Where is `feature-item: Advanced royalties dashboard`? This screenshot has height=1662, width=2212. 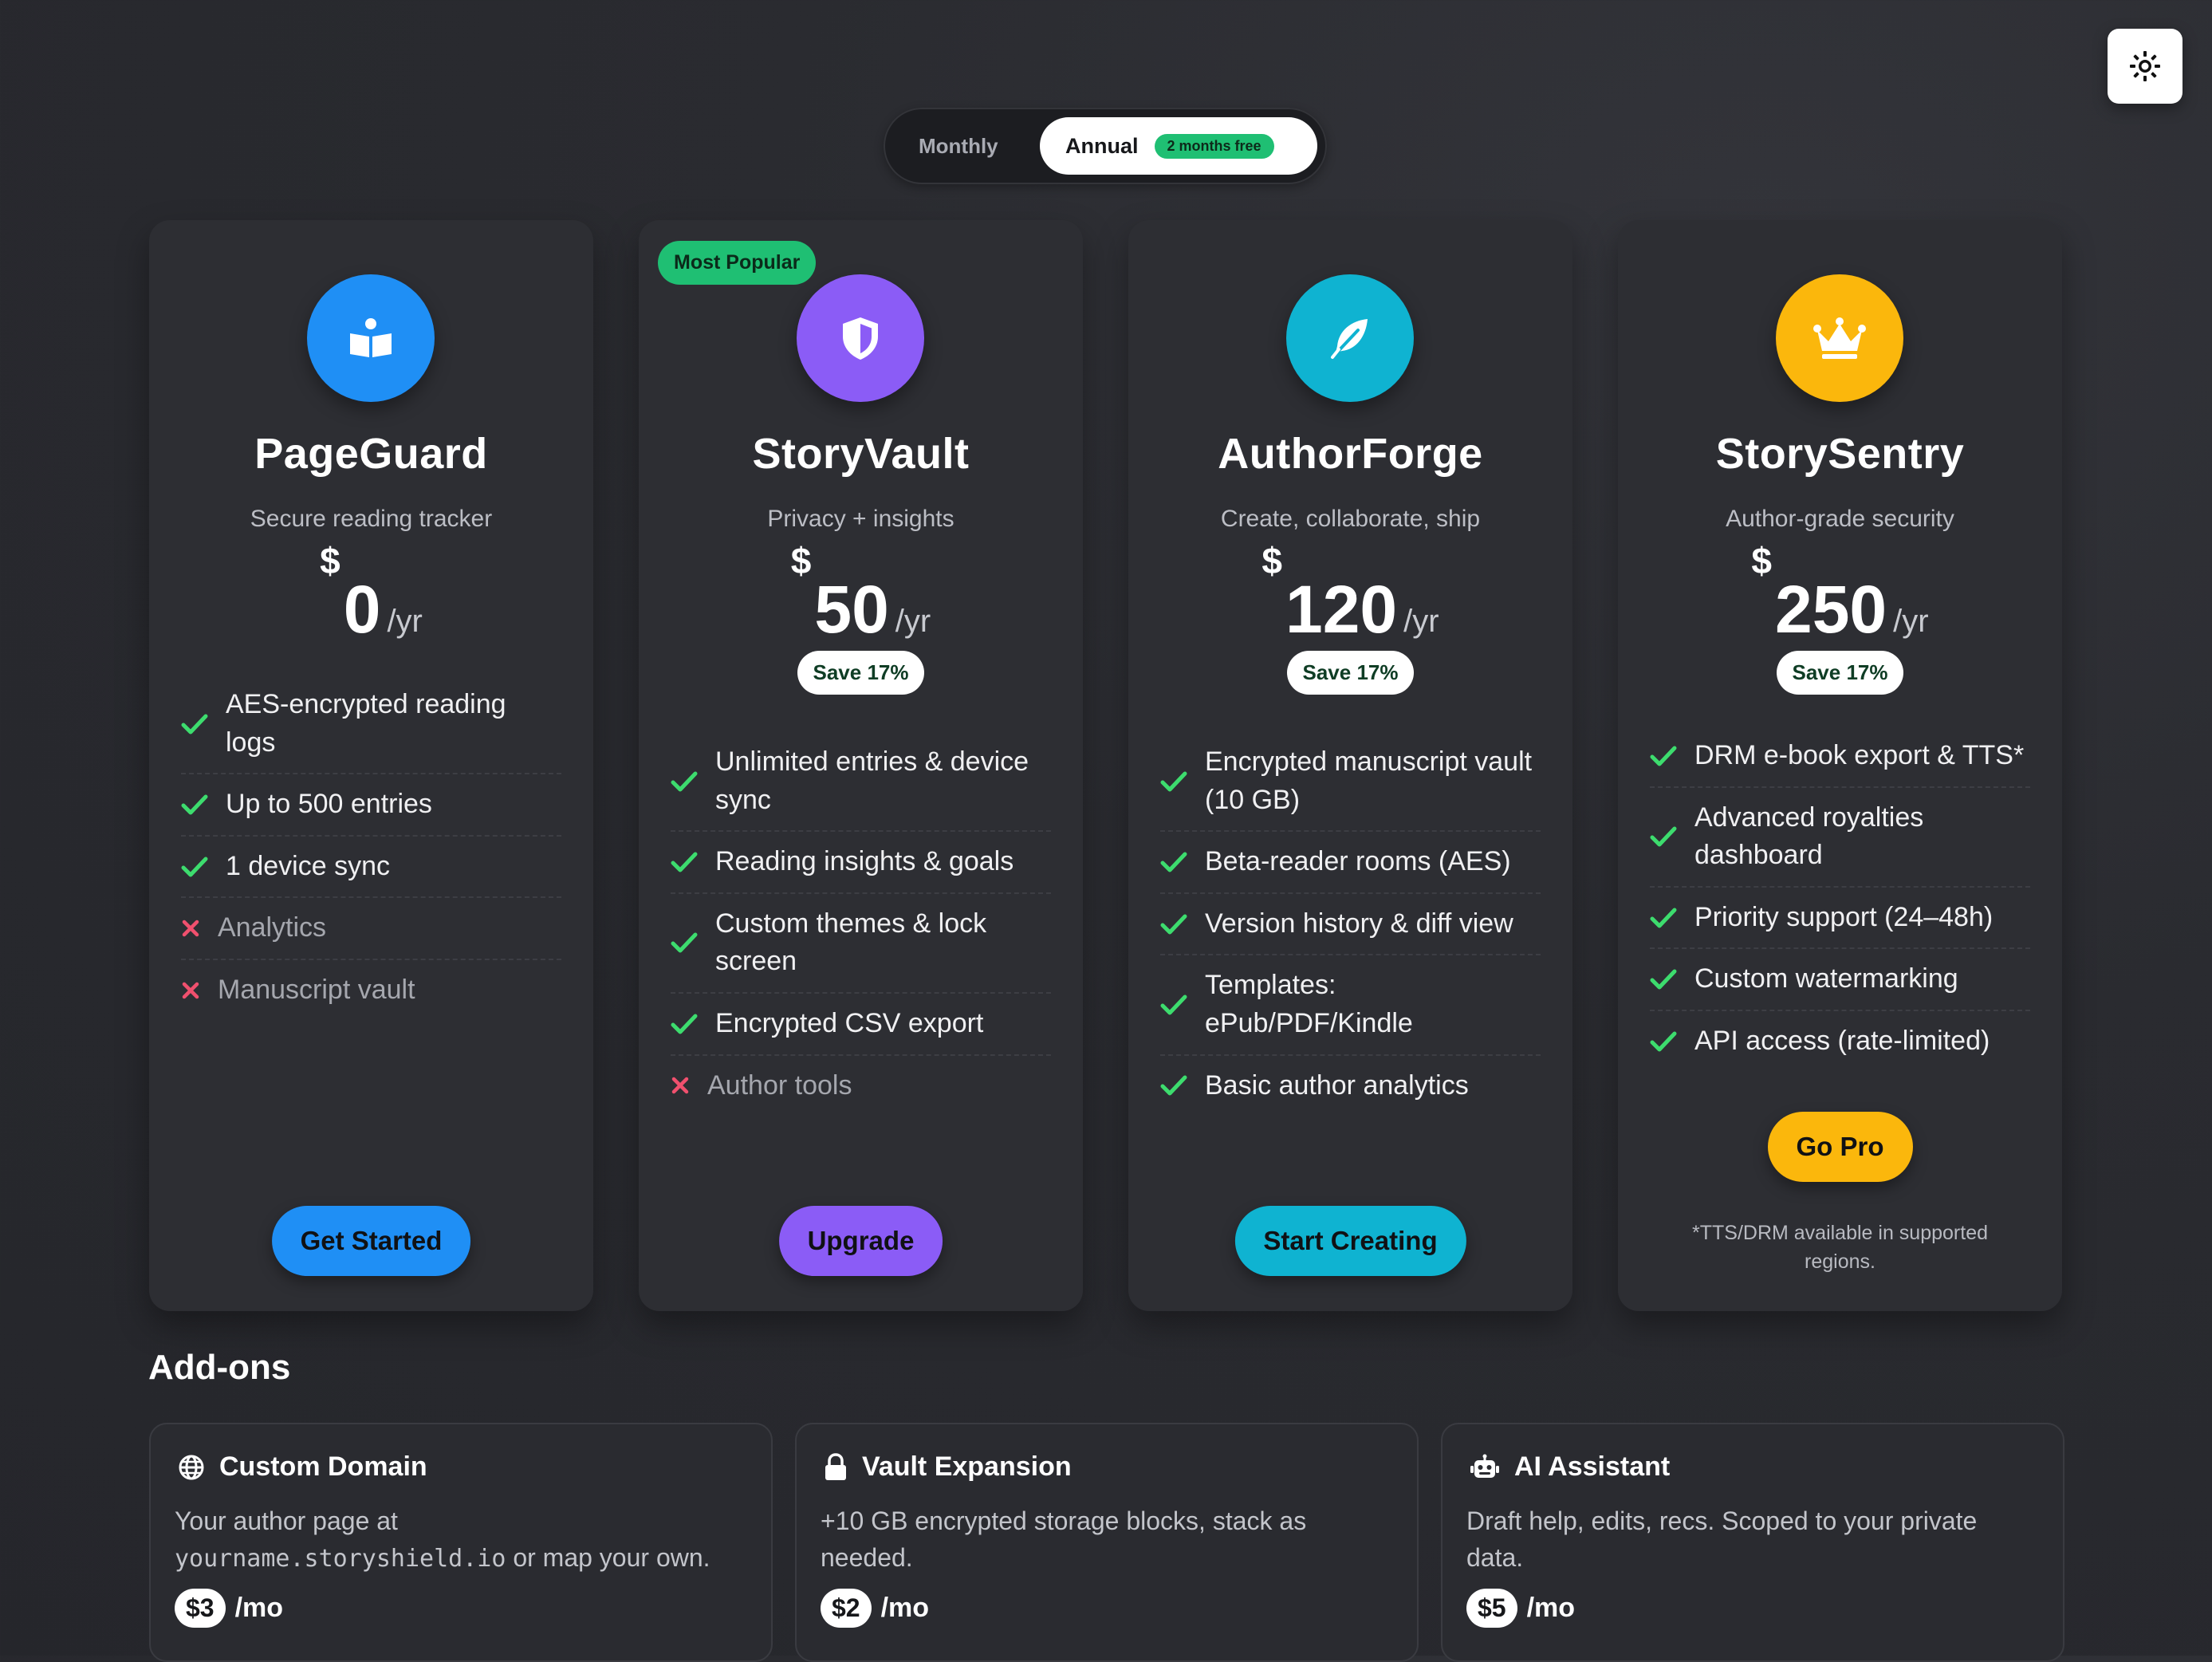 feature-item: Advanced royalties dashboard is located at coordinates (1840, 838).